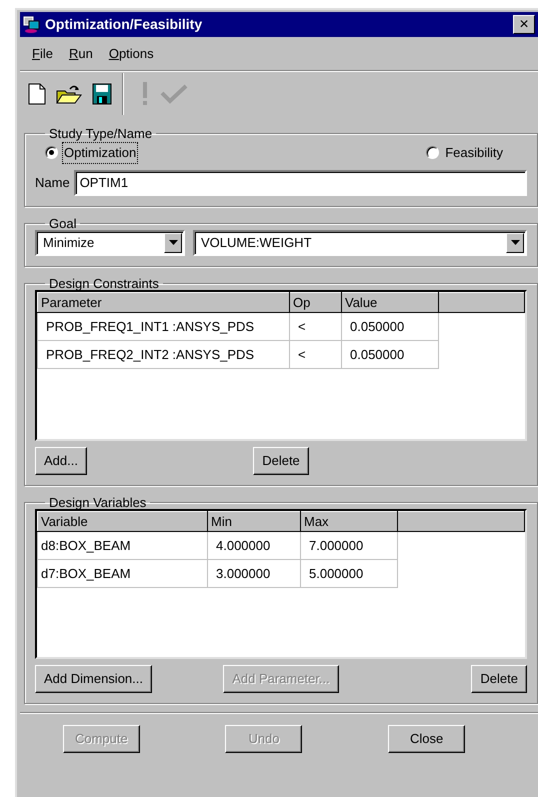  I want to click on dropdown-value: VOLUME:WEIGHT, so click(256, 243).